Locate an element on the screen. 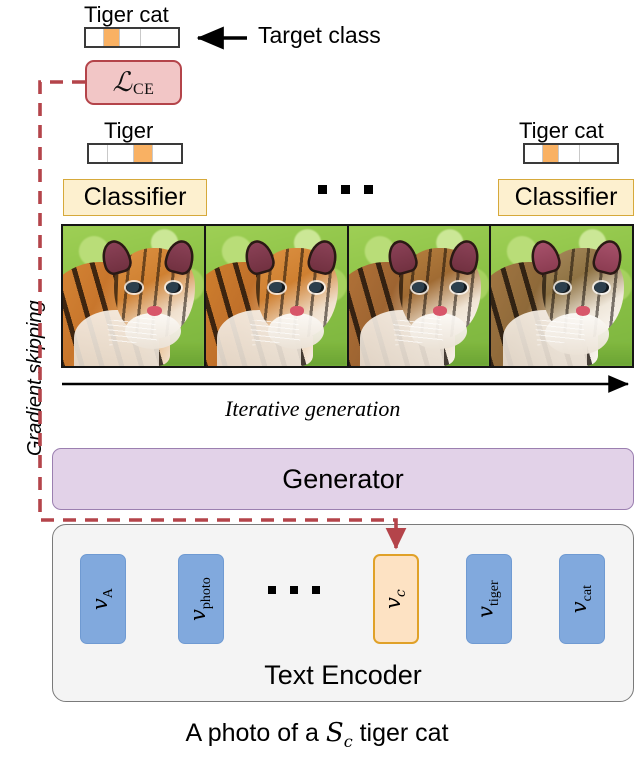 The width and height of the screenshot is (634, 764). target-bar-label: Tiger cat is located at coordinates (126, 14).